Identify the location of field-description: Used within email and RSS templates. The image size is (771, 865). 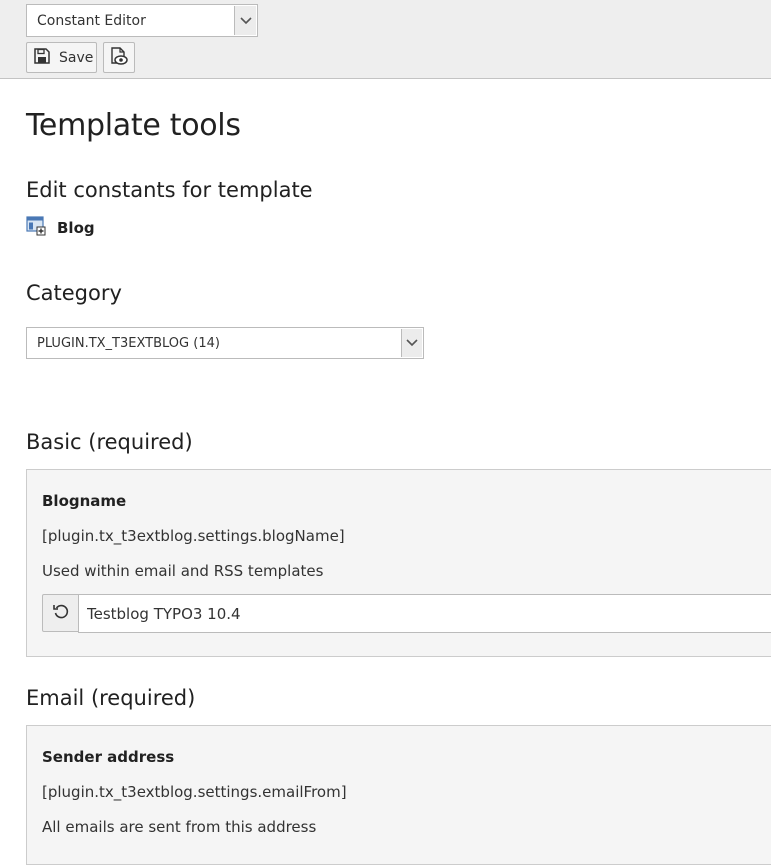
(183, 571).